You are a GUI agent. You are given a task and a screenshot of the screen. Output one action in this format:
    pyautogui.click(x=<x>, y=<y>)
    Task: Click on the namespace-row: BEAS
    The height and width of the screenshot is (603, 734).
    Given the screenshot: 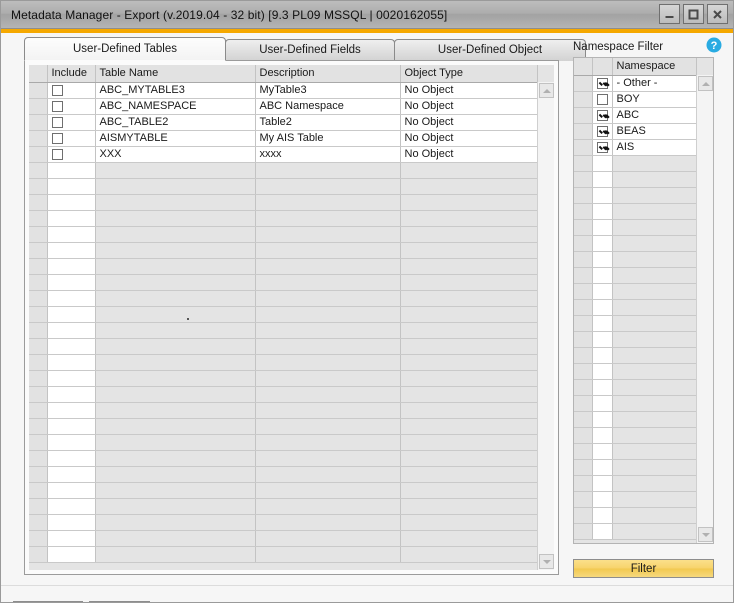 What is the action you would take?
    pyautogui.click(x=635, y=131)
    